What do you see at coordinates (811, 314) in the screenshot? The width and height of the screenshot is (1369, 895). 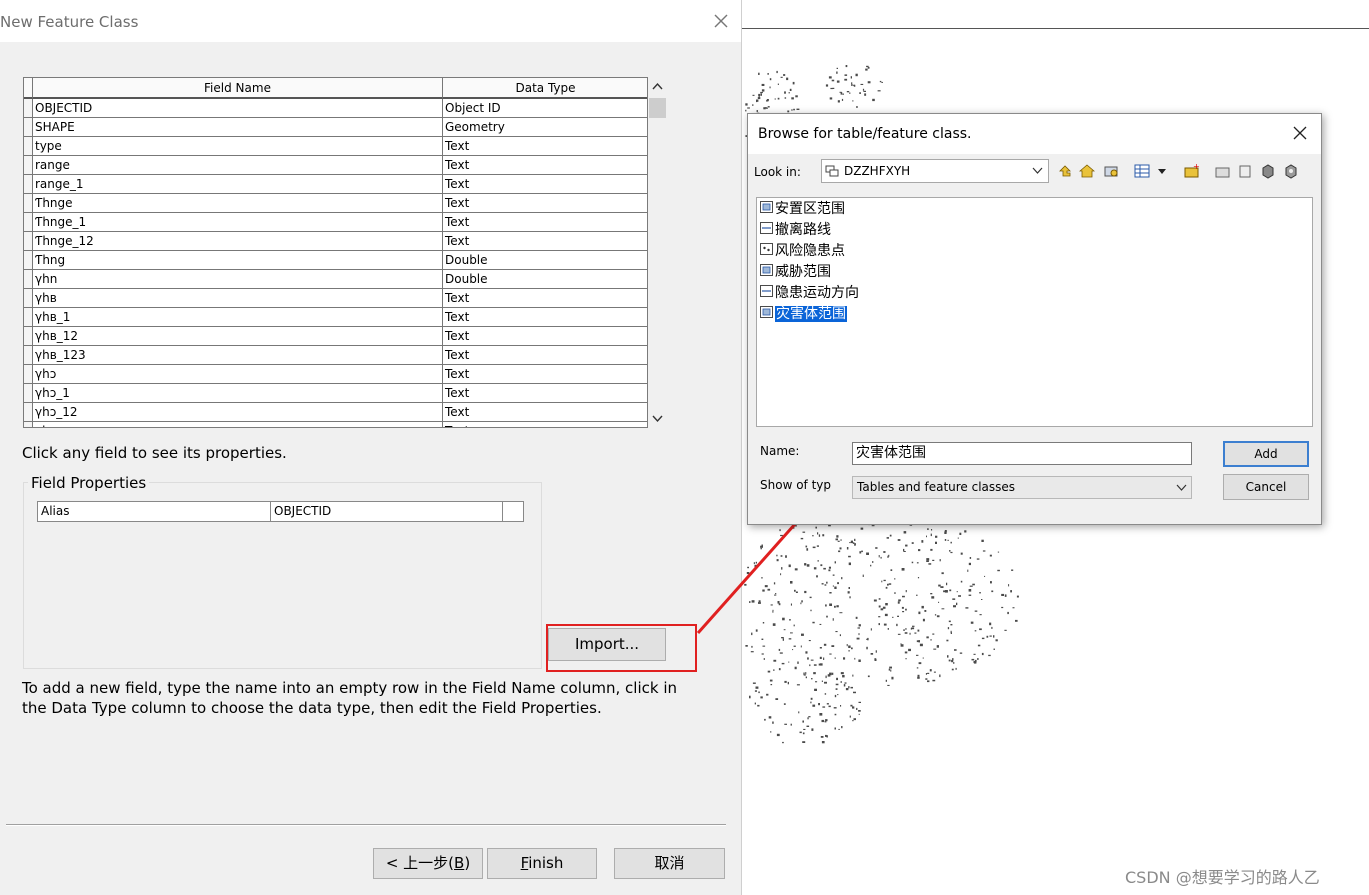 I see `list-item-label: 灾害体范围` at bounding box center [811, 314].